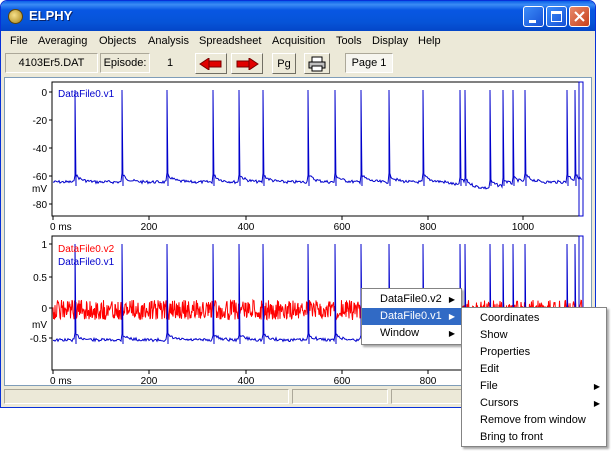 Image resolution: width=611 pixels, height=451 pixels. Describe the element at coordinates (349, 41) in the screenshot. I see `menu-tools: Tools` at that location.